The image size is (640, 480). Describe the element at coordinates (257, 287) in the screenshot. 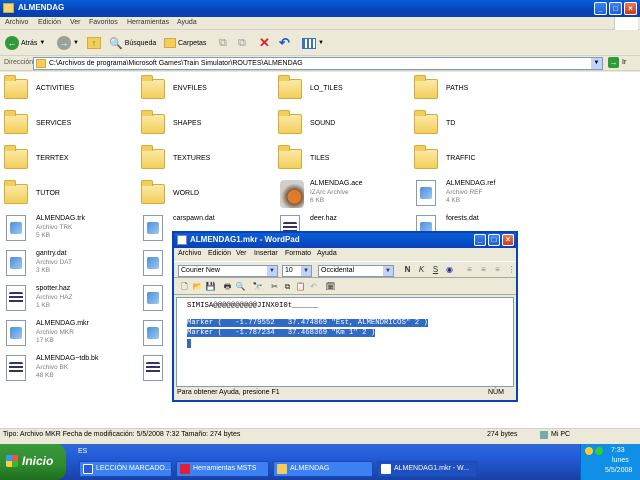

I see `find-icon: 🔭` at that location.